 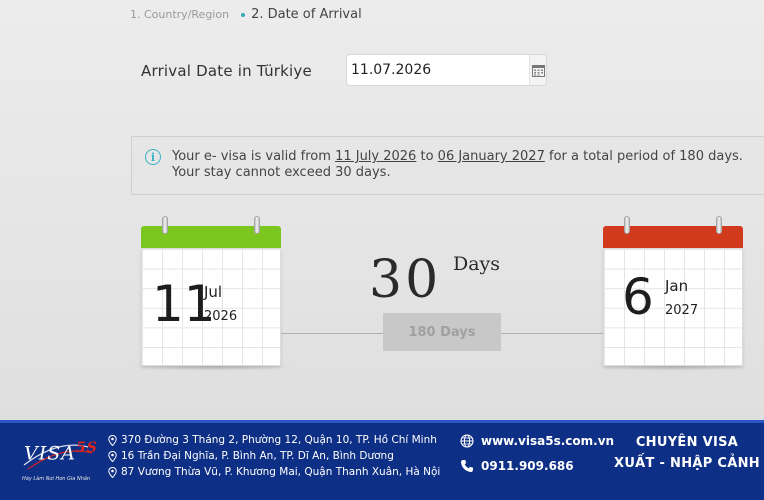 I want to click on calendar-icon, so click(x=538, y=70).